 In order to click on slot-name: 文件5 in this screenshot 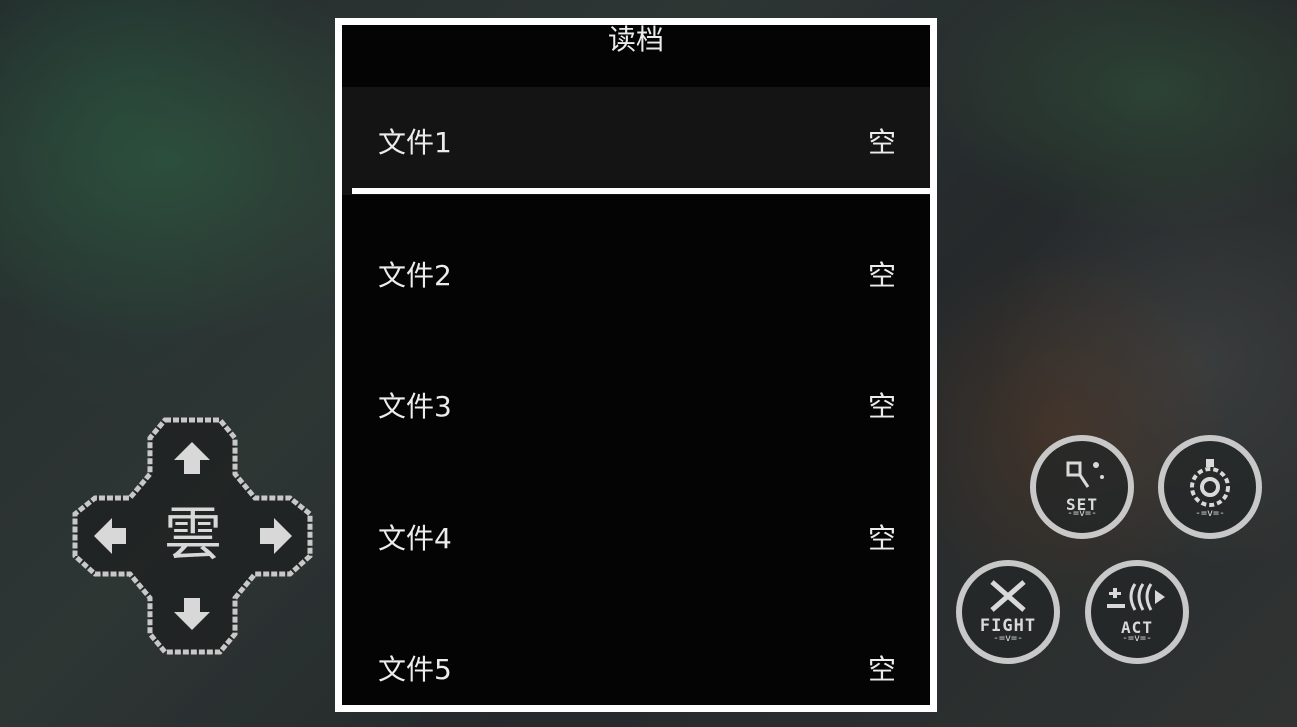, I will do `click(415, 669)`.